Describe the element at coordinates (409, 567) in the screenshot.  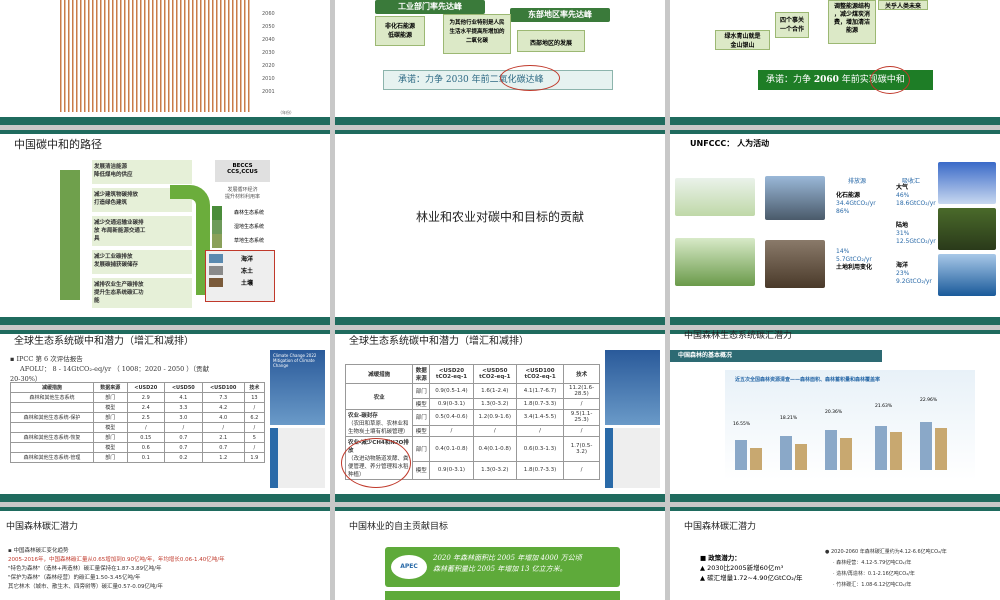
I see `apec-badge: APEC` at that location.